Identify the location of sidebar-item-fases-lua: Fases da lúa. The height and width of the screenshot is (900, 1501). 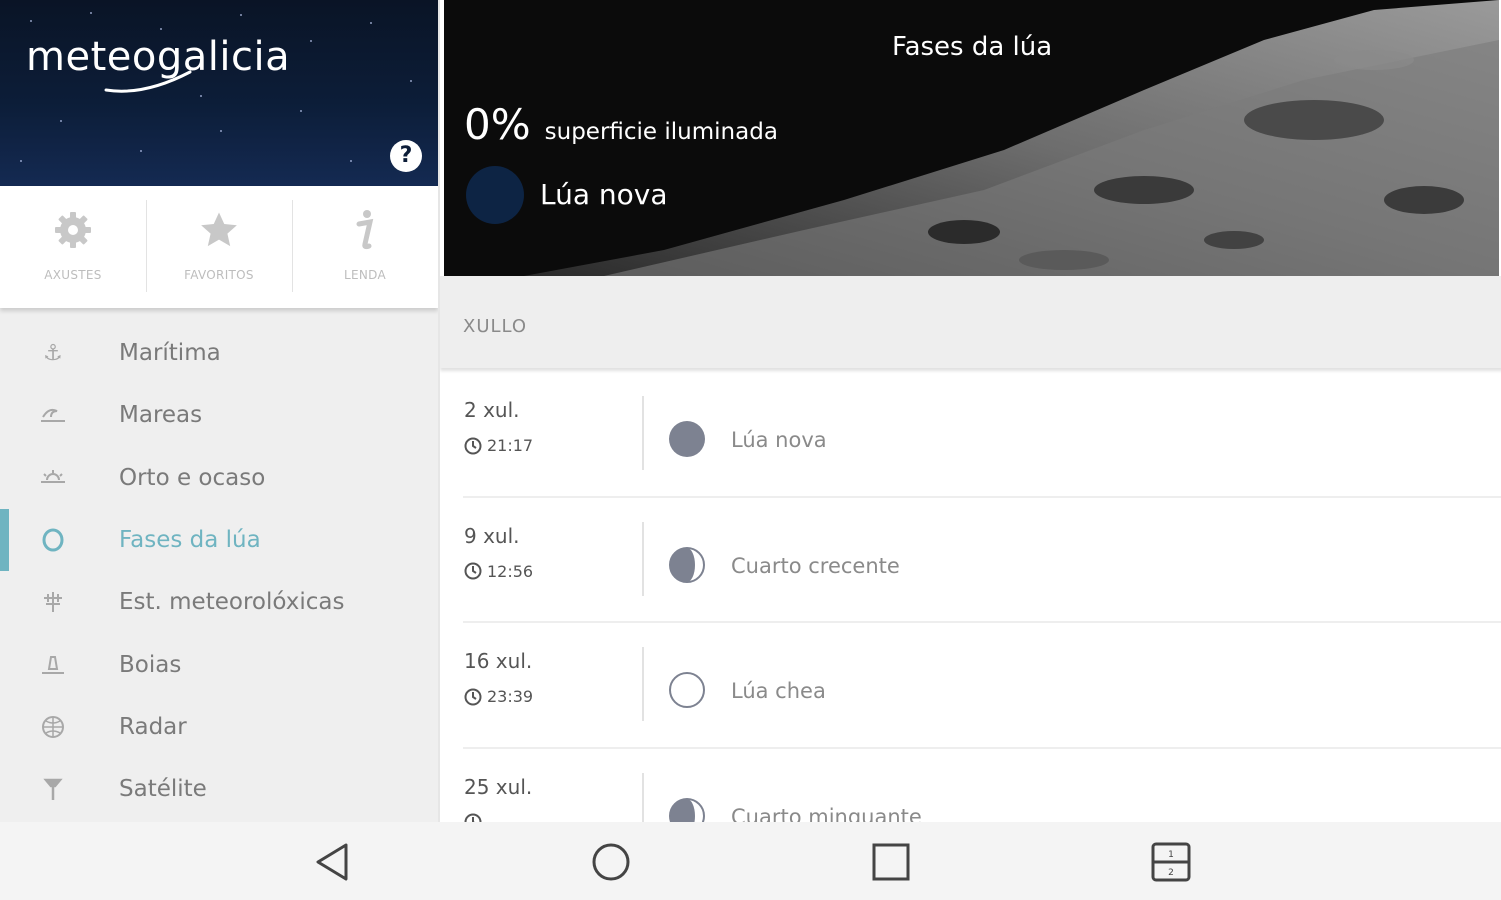
(219, 540).